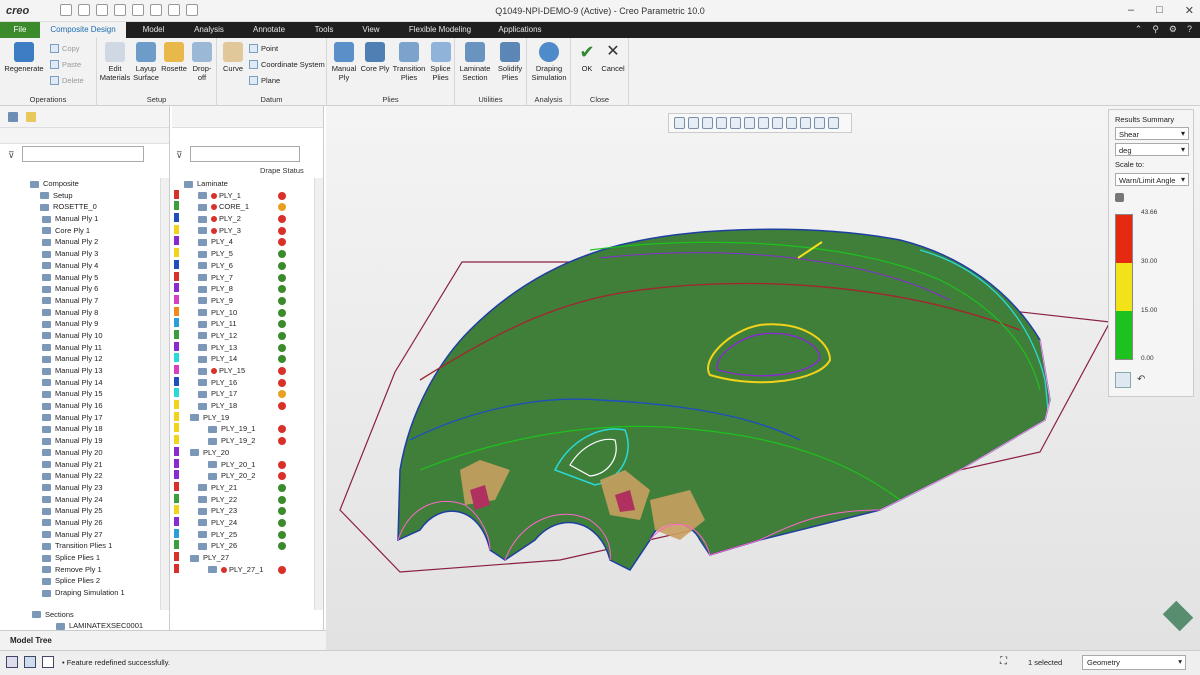  I want to click on tree-item: Manual Ply 26, so click(83, 523).